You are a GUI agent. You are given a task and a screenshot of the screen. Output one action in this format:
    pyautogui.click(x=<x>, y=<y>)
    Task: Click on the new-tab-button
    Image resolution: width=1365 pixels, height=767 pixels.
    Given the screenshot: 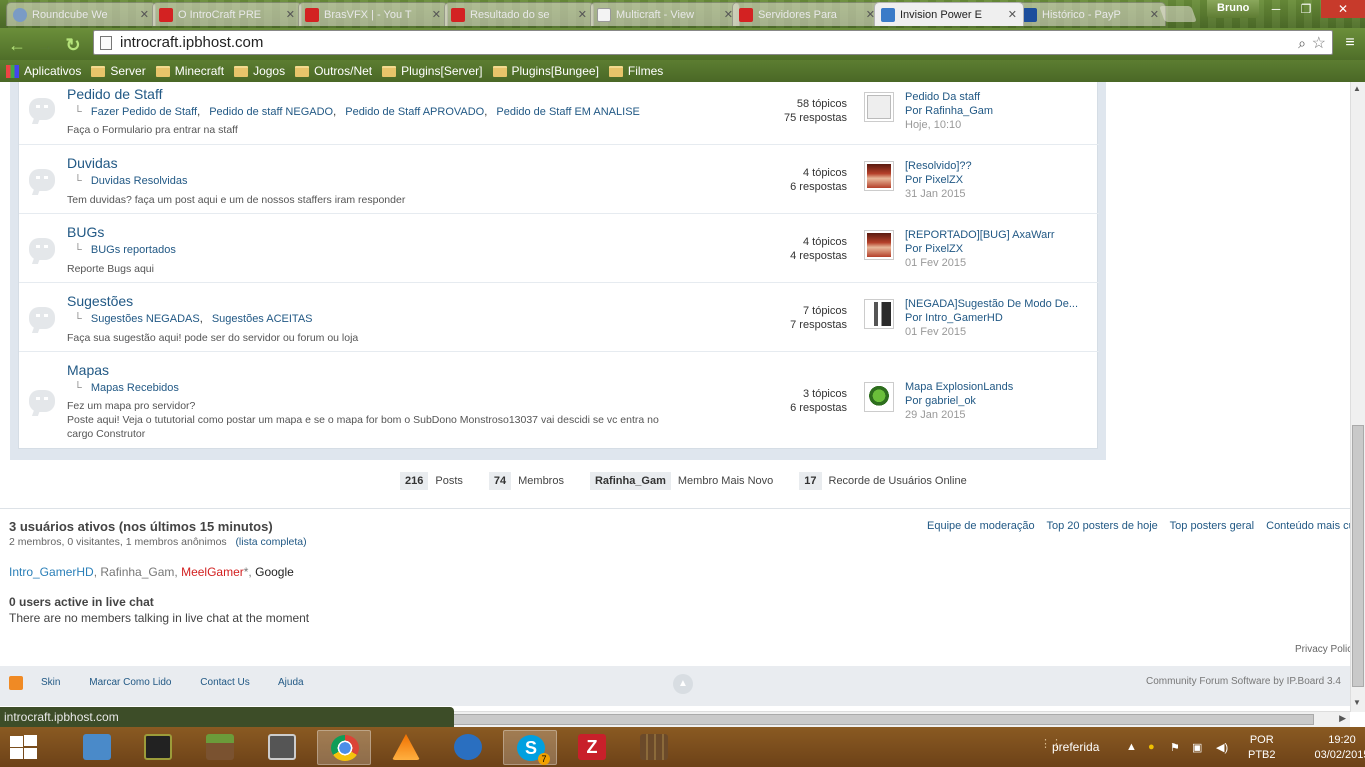 What is the action you would take?
    pyautogui.click(x=1178, y=14)
    